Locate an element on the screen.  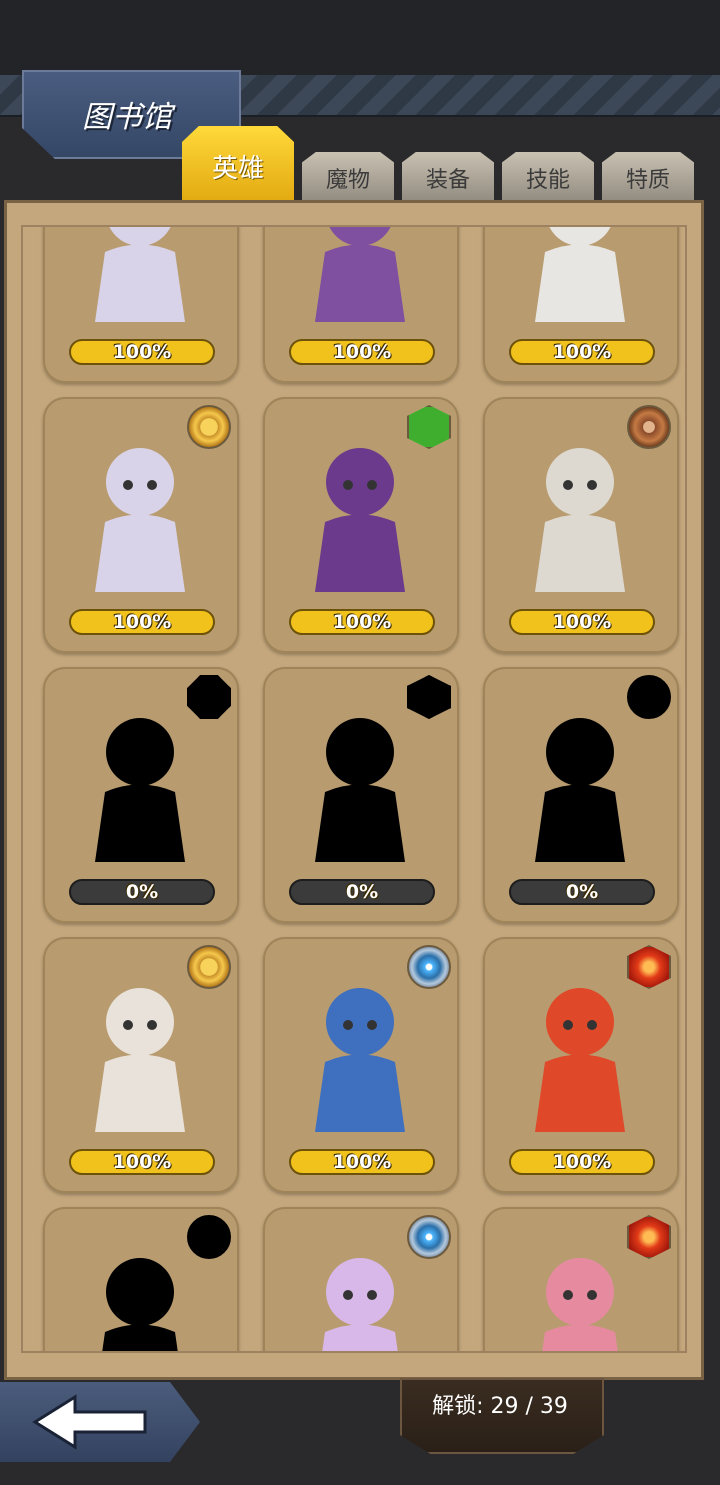
tab-heroes: 英雄 is located at coordinates (238, 166).